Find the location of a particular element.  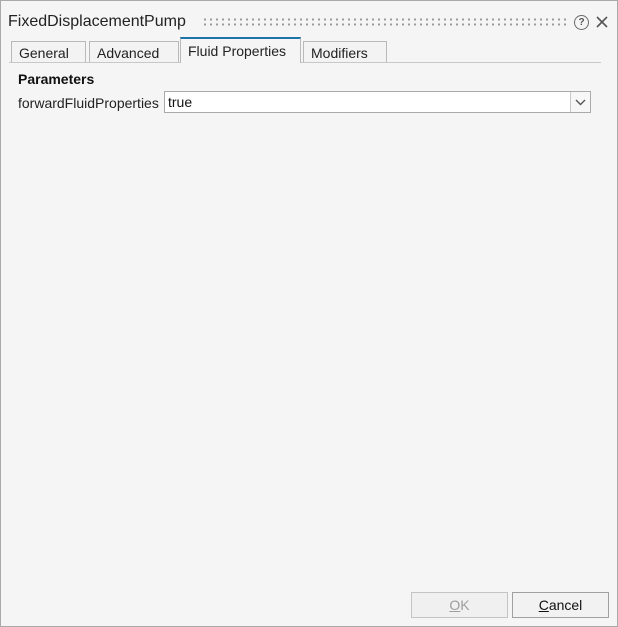

title-bar: FixedDisplacementPump ? is located at coordinates (309, 20).